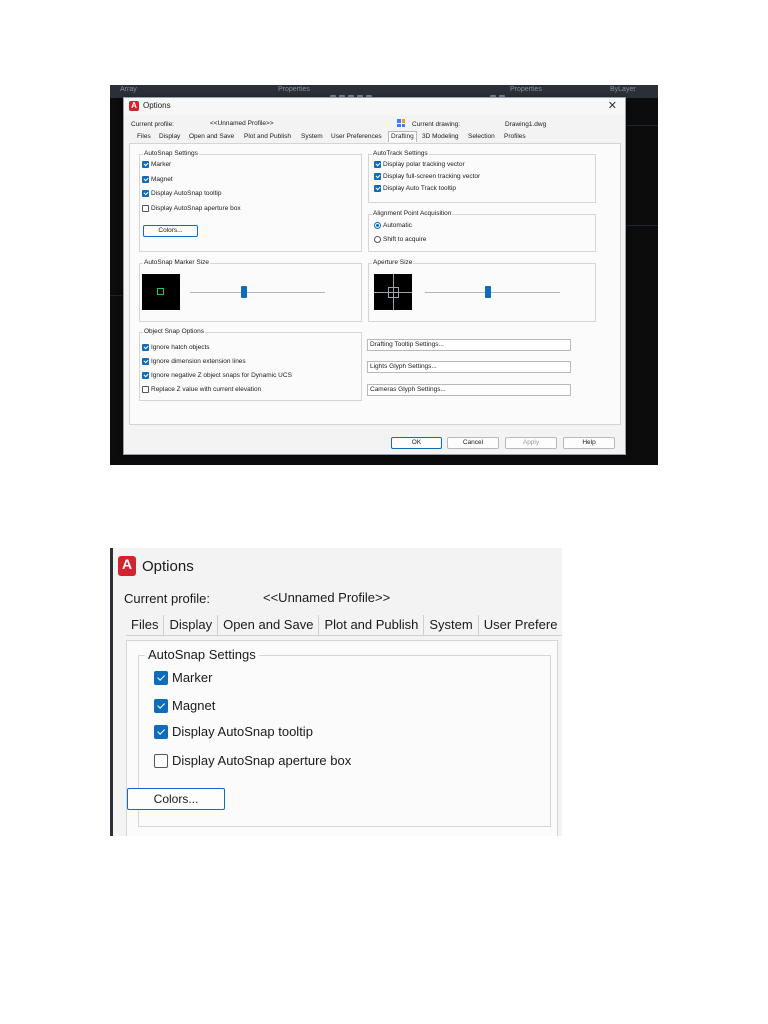  I want to click on marker-size-slider-thumb, so click(244, 292).